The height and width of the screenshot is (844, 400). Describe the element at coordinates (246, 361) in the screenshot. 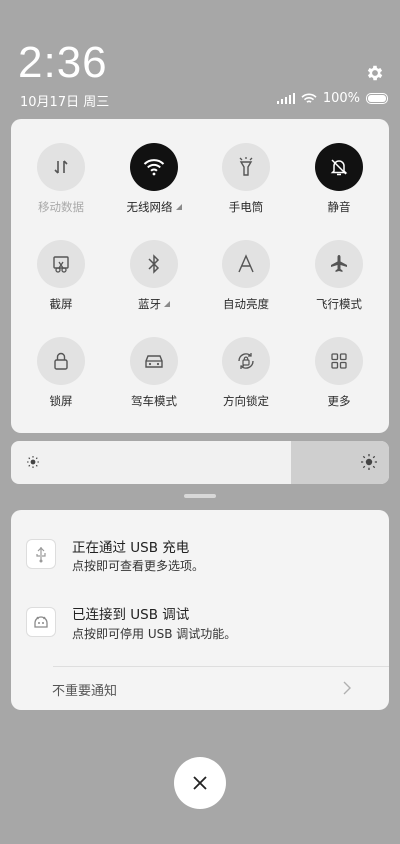

I see `rotation-lock-icon` at that location.